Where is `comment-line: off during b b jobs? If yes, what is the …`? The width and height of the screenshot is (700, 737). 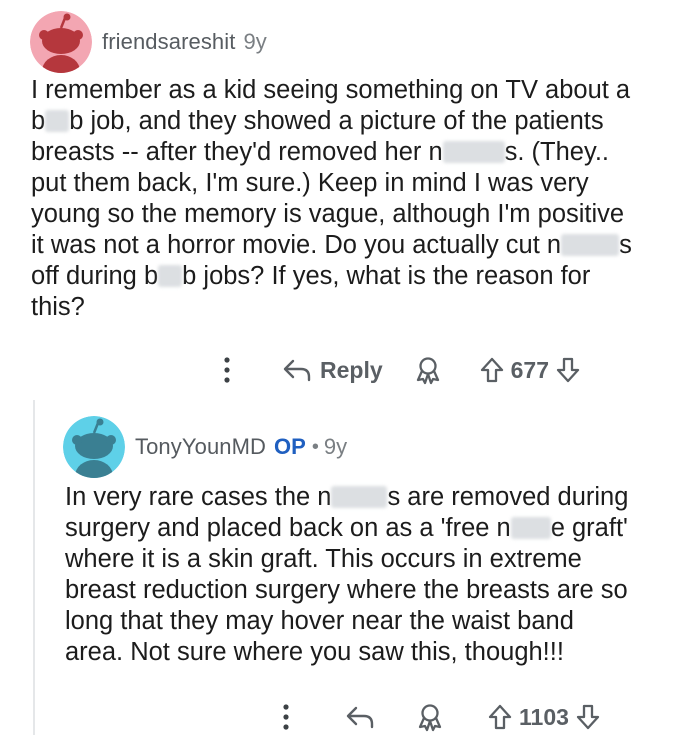
comment-line: off during b b jobs? If yes, what is the … is located at coordinates (356, 276).